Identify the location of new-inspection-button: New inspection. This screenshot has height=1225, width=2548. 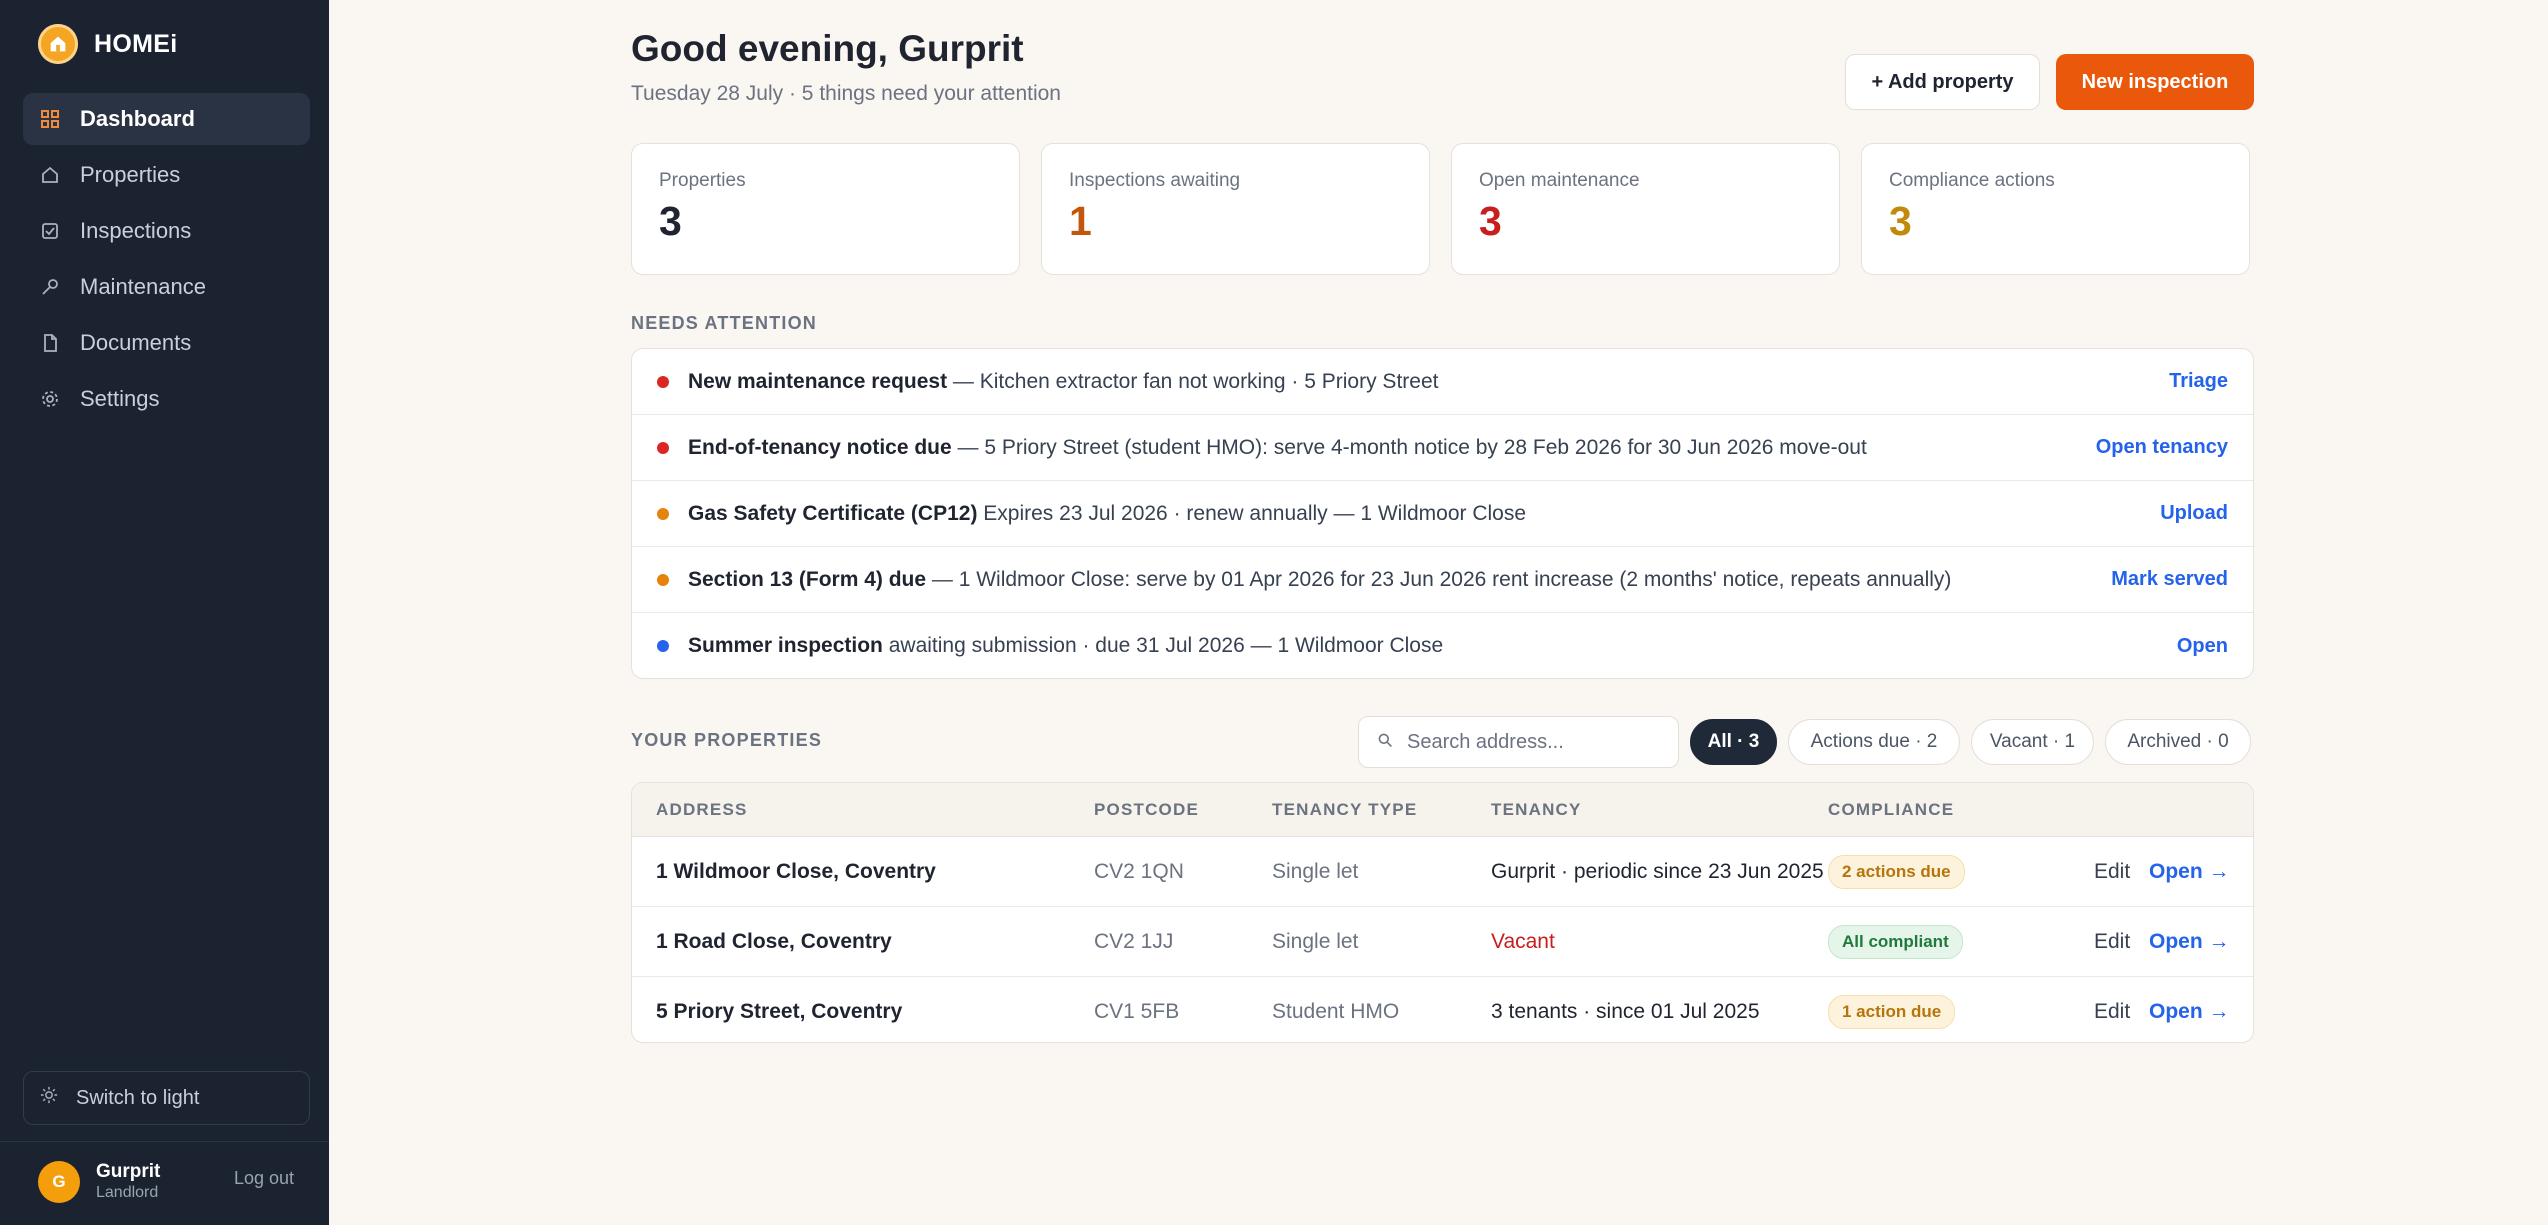
(2155, 82).